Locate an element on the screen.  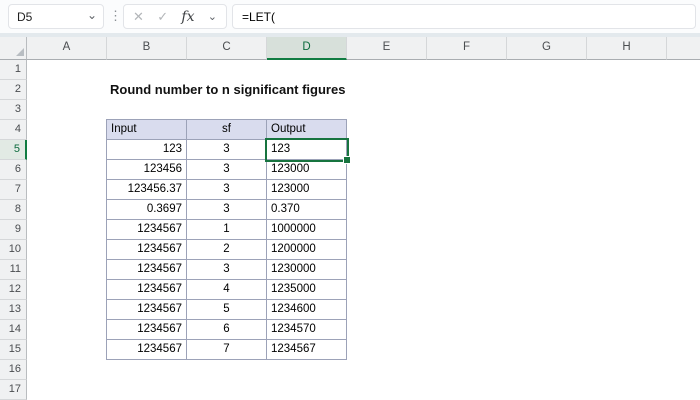
cell-d9: 1000000 is located at coordinates (307, 230).